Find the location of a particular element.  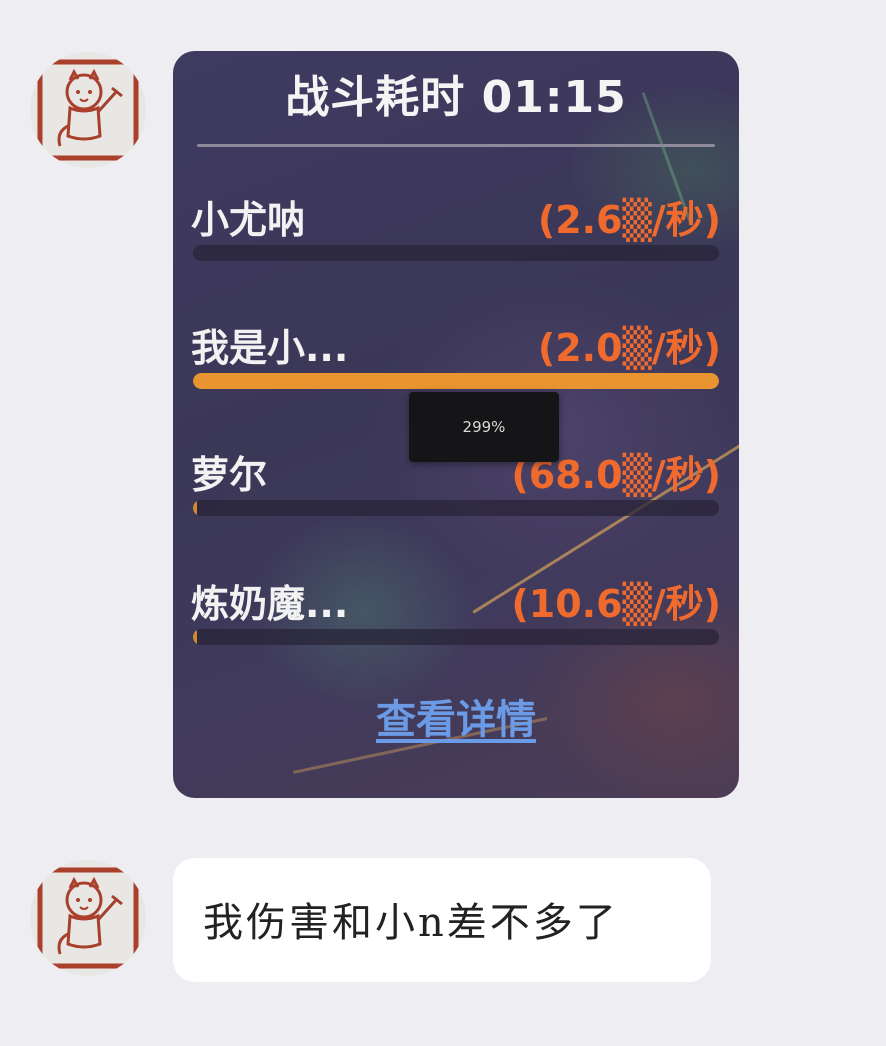

message-text: 我伤害和小n差不多了 is located at coordinates (411, 923).